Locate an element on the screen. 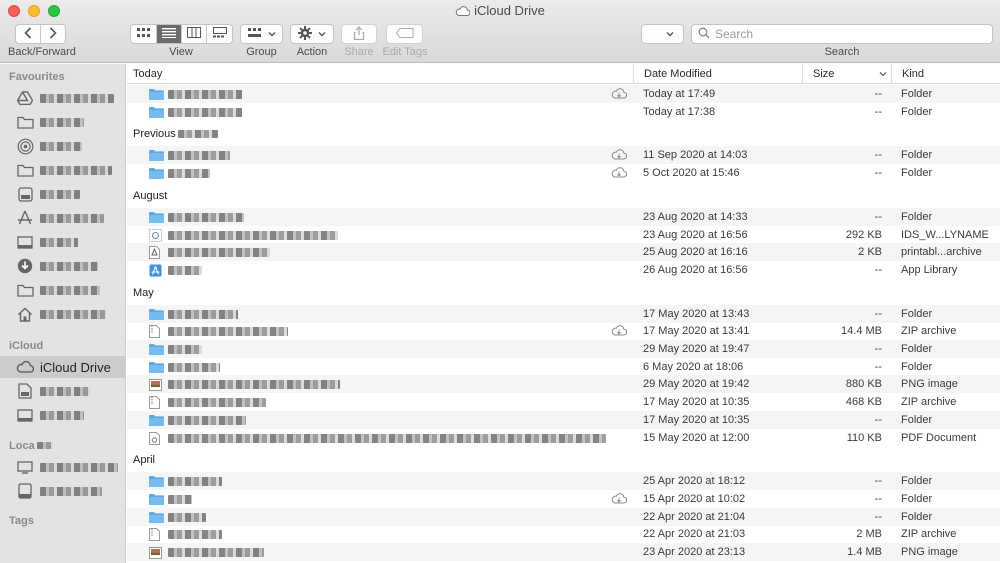  column-header-kind: Kind is located at coordinates (945, 74).